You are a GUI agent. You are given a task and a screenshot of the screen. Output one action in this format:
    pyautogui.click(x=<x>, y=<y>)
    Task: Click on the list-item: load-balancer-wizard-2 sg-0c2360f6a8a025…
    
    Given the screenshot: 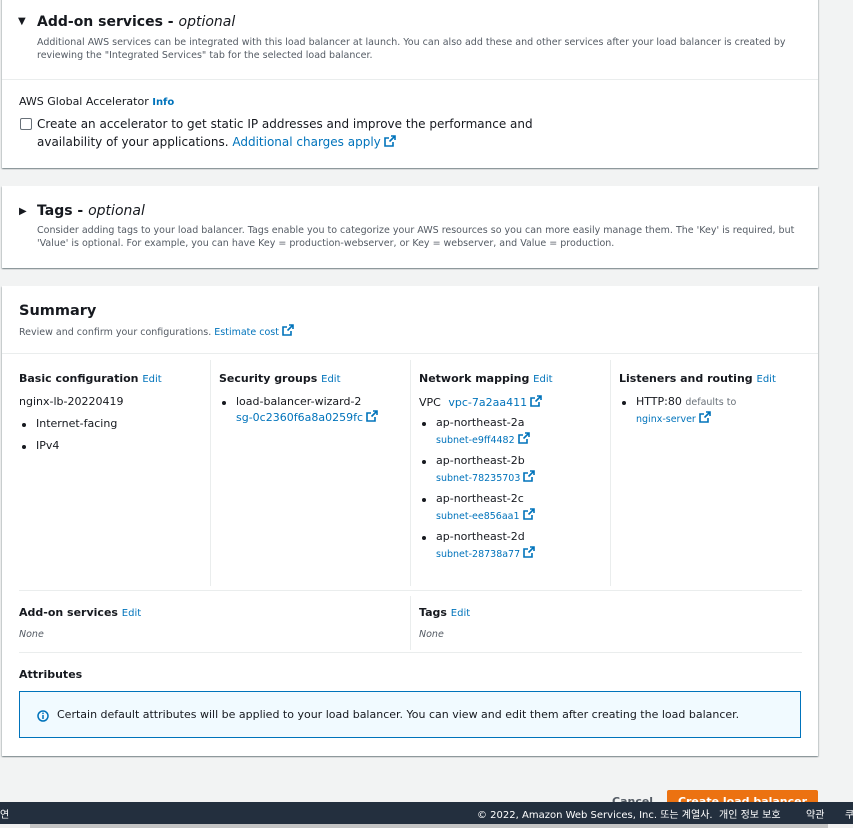 What is the action you would take?
    pyautogui.click(x=311, y=409)
    